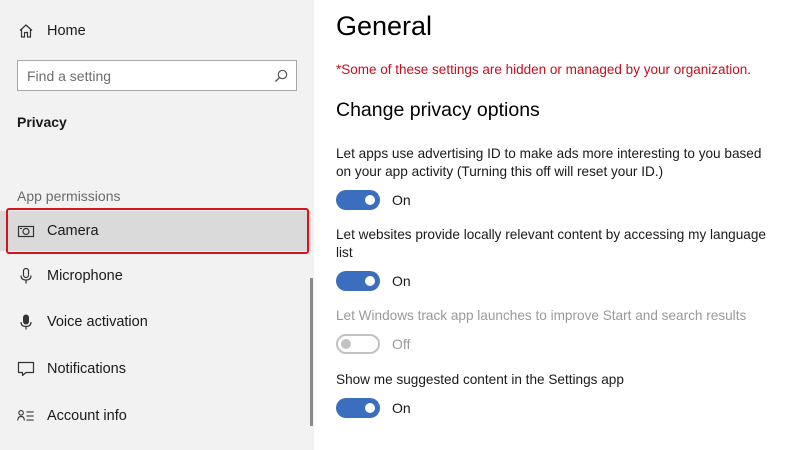  I want to click on page-title: General, so click(384, 26).